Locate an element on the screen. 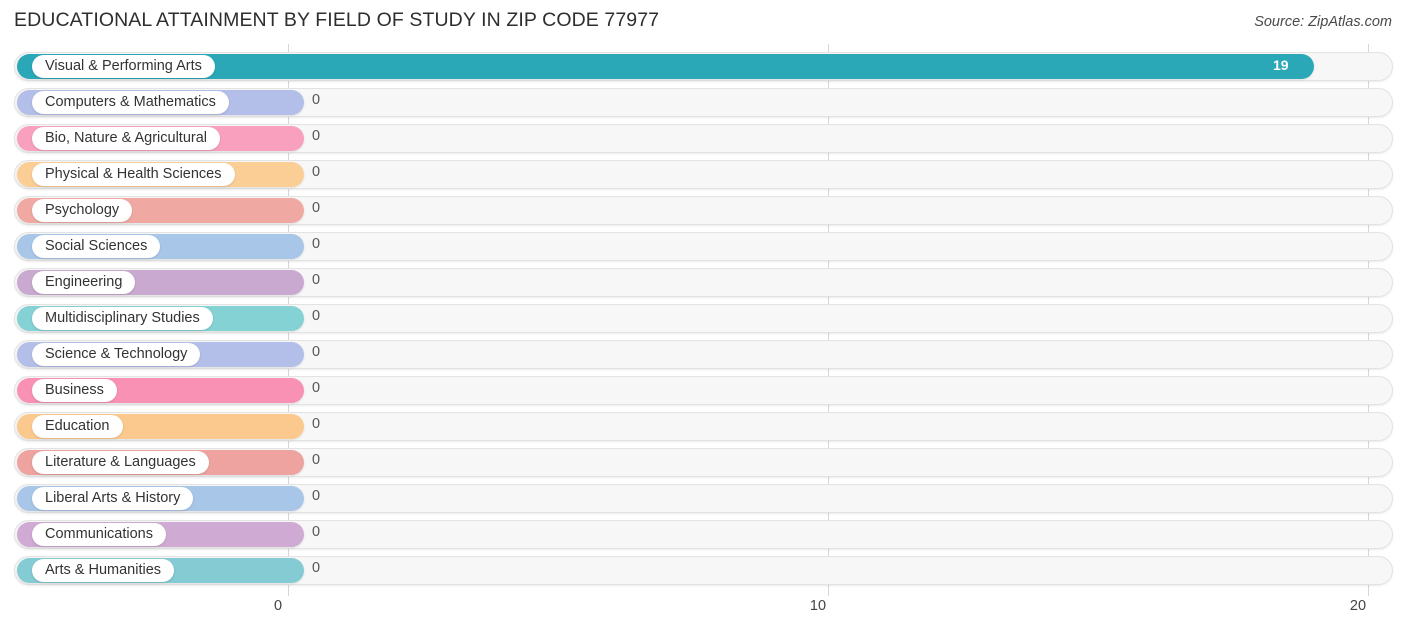 The width and height of the screenshot is (1406, 632). x-axis-tick-0: 0 is located at coordinates (278, 606).